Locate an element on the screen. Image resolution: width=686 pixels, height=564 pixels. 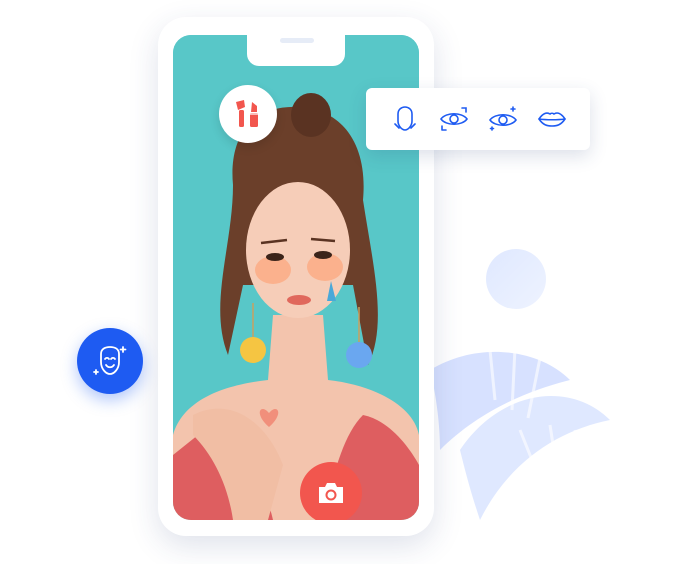
phone-notch is located at coordinates (296, 50).